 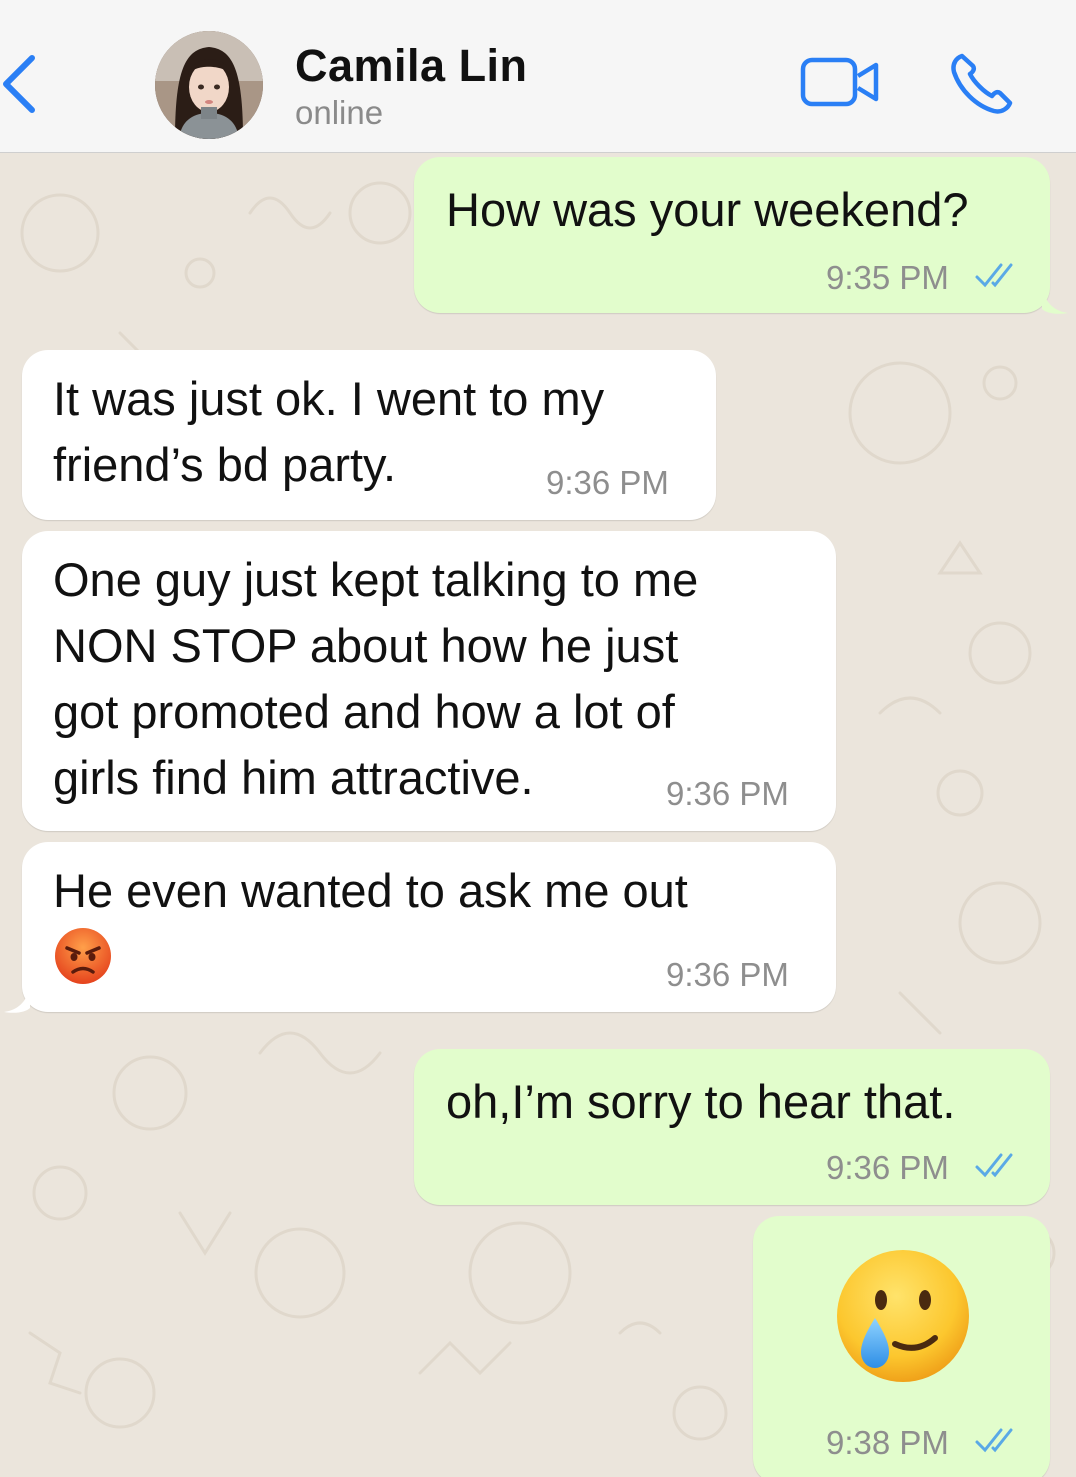 I want to click on avatar, so click(x=209, y=85).